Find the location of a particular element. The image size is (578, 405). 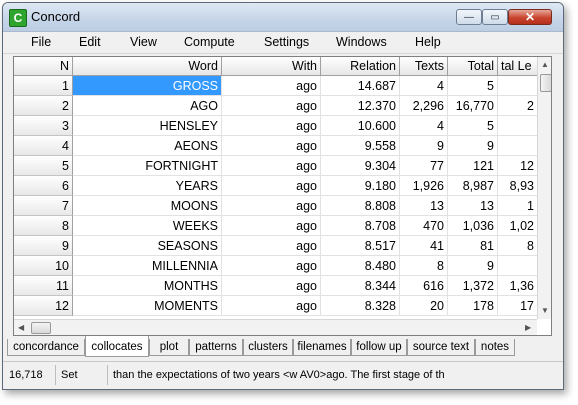

row-number: 6 is located at coordinates (43, 186).